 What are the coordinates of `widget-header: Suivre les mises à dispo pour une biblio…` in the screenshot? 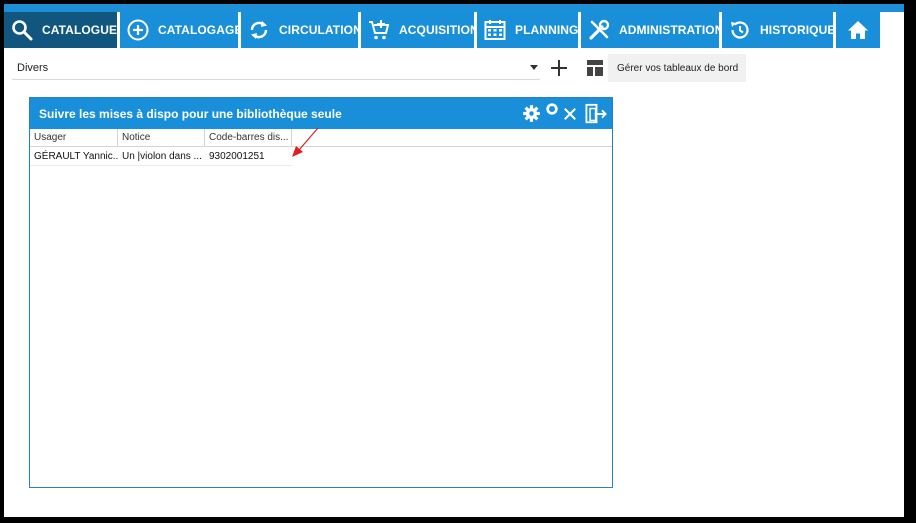 It's located at (321, 113).